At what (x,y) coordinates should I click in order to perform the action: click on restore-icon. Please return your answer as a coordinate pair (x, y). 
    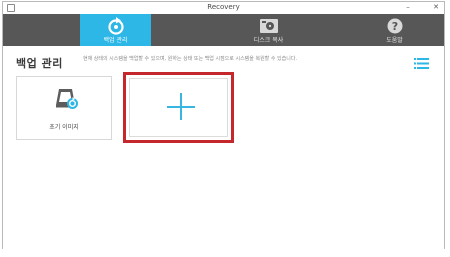
    Looking at the image, I should click on (115, 26).